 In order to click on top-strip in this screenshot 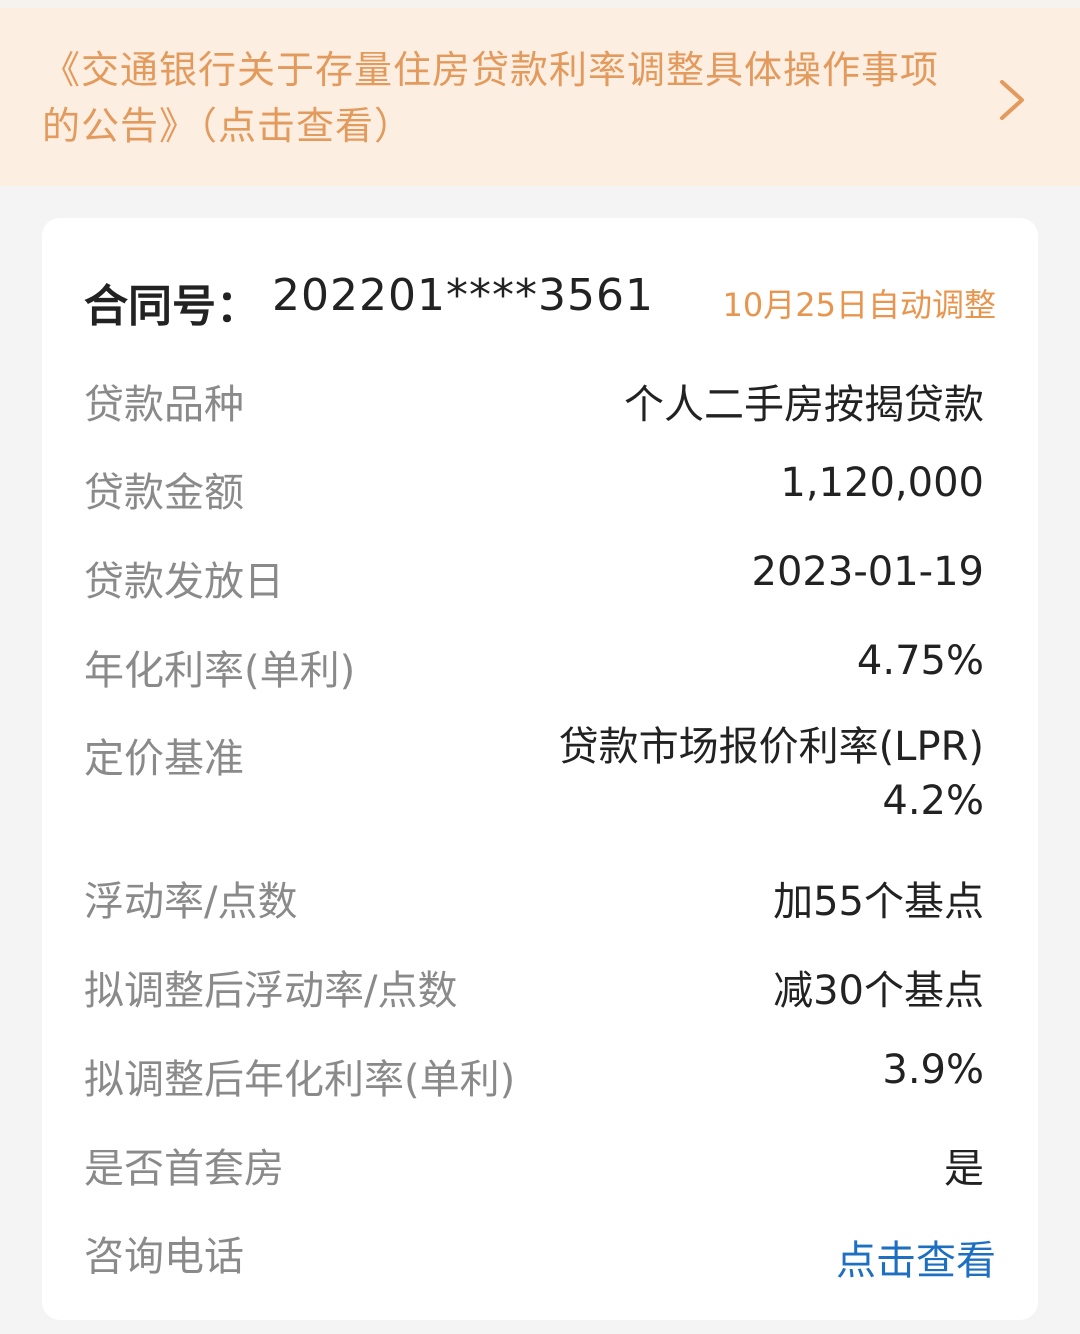, I will do `click(540, 4)`.